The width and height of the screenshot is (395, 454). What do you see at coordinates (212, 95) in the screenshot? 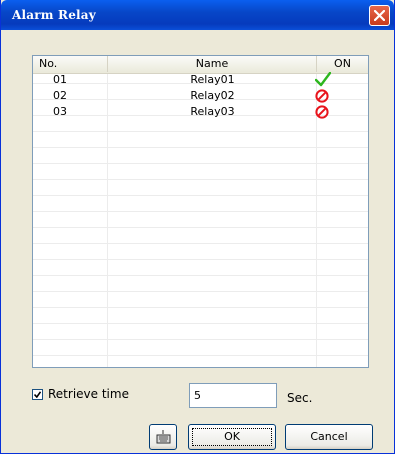
I see `relay-name: Relay02` at bounding box center [212, 95].